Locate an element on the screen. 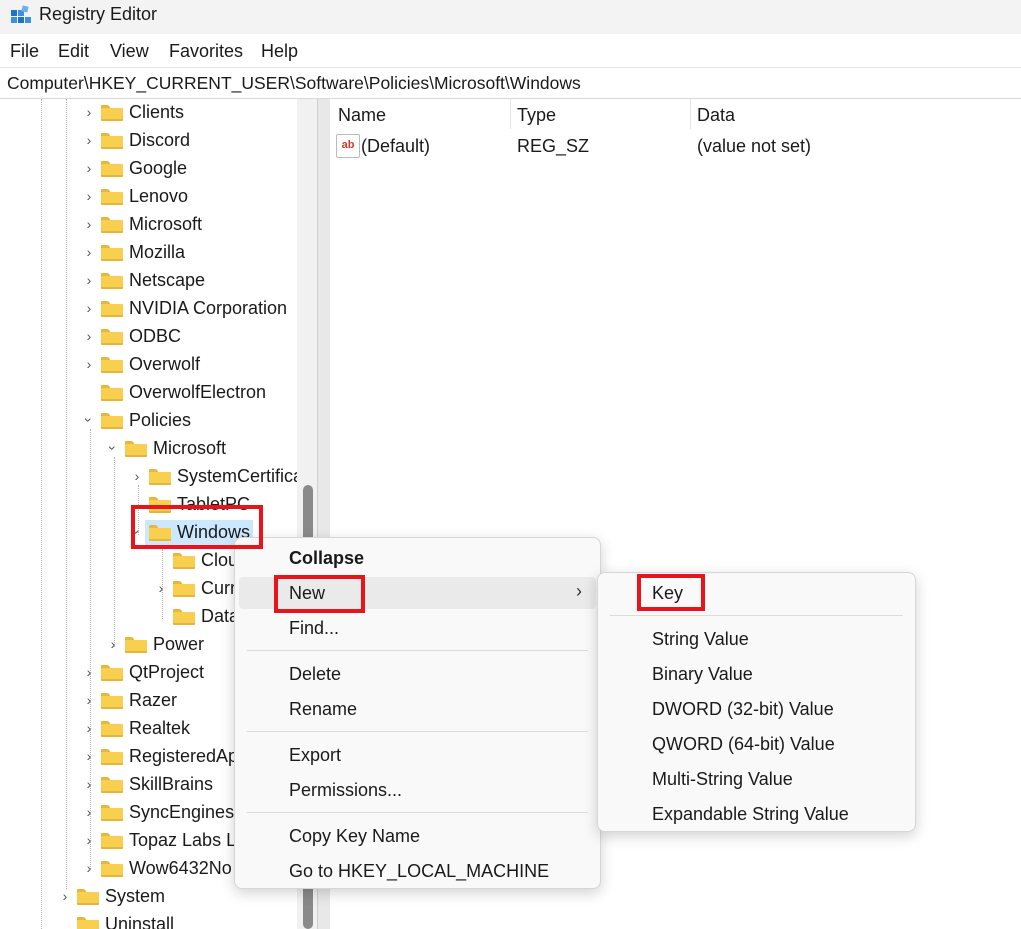  annotation-highlight-new is located at coordinates (319, 594).